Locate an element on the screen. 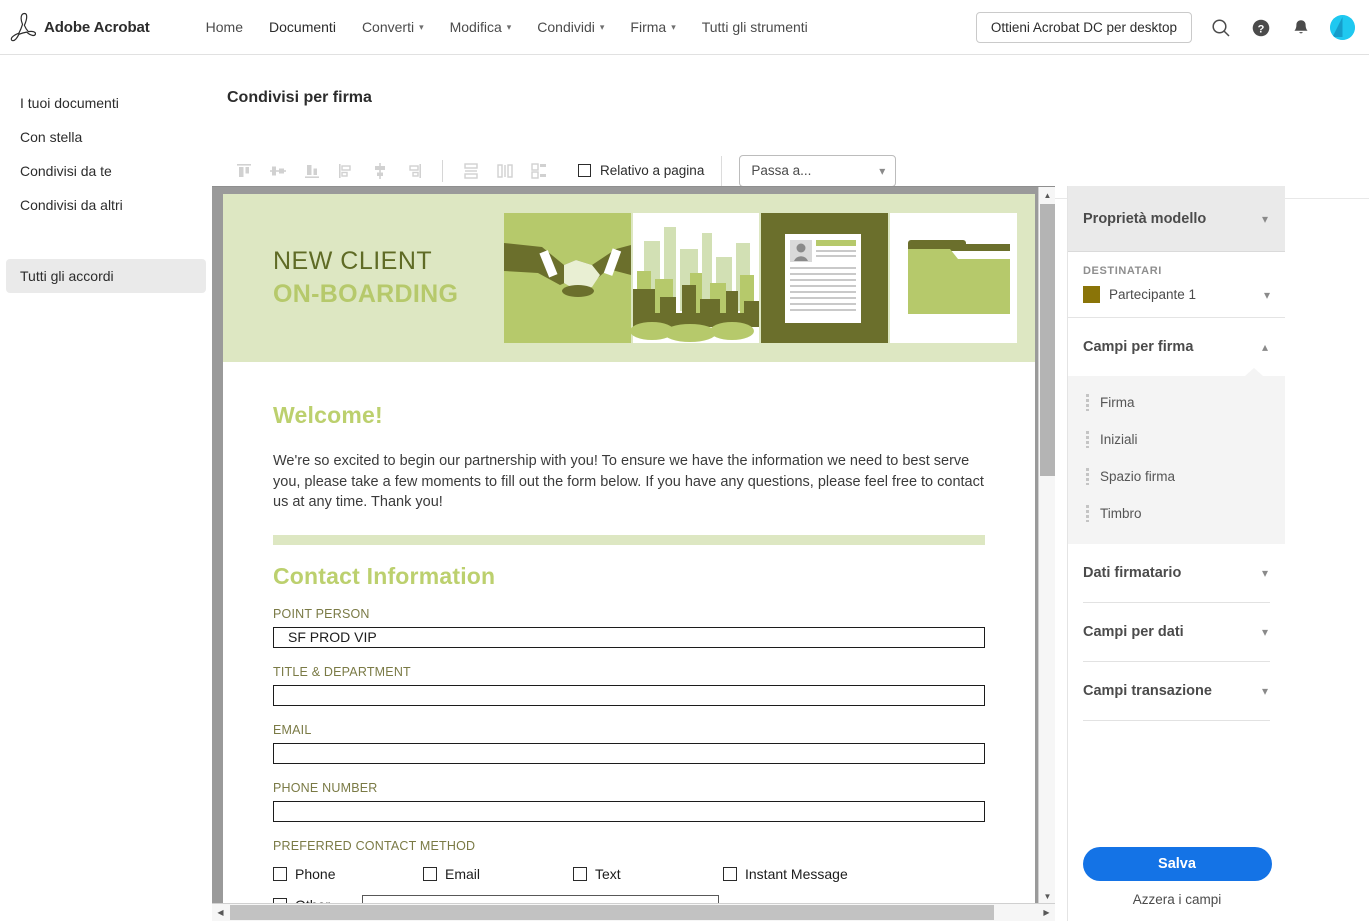  field-item-iniziali: Iniziali is located at coordinates (1176, 439).